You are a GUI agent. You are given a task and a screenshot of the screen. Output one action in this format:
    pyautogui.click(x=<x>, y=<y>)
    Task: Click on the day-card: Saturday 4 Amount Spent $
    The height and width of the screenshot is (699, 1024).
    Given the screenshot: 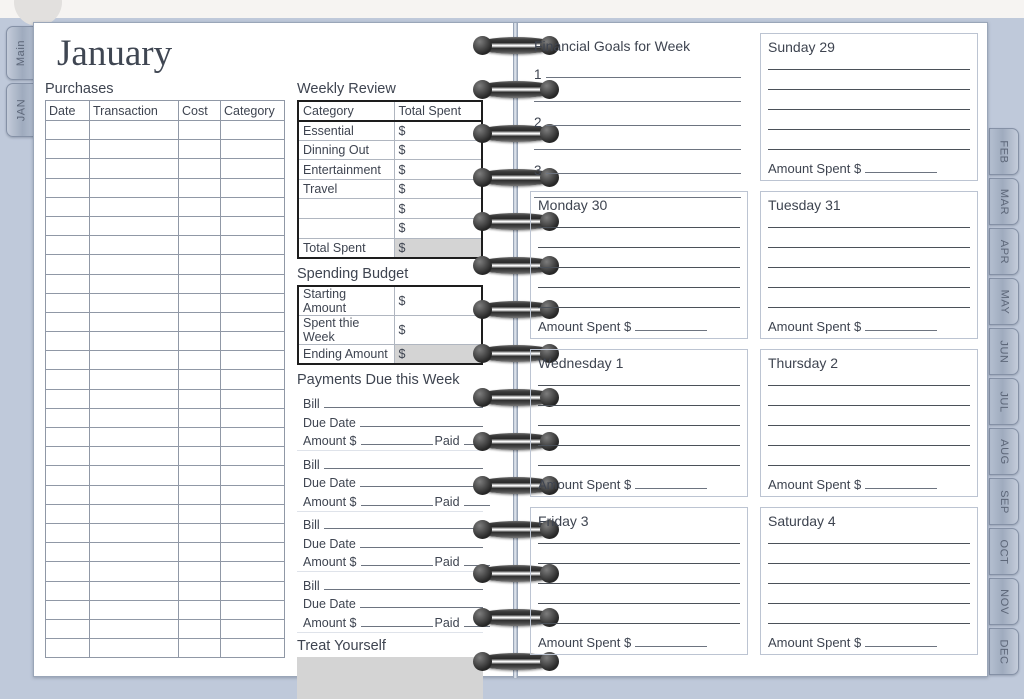 What is the action you would take?
    pyautogui.click(x=869, y=581)
    